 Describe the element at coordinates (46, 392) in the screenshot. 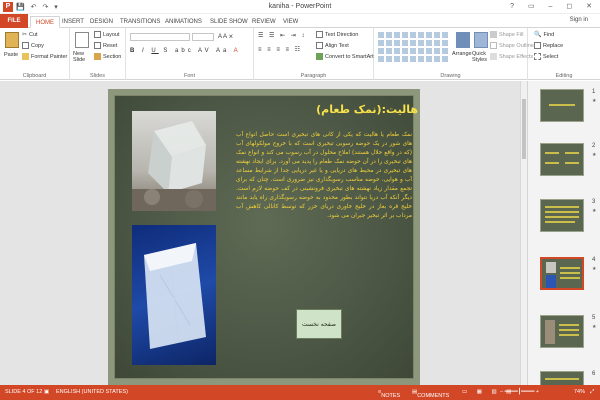

I see `spelling-icon: ▣` at that location.